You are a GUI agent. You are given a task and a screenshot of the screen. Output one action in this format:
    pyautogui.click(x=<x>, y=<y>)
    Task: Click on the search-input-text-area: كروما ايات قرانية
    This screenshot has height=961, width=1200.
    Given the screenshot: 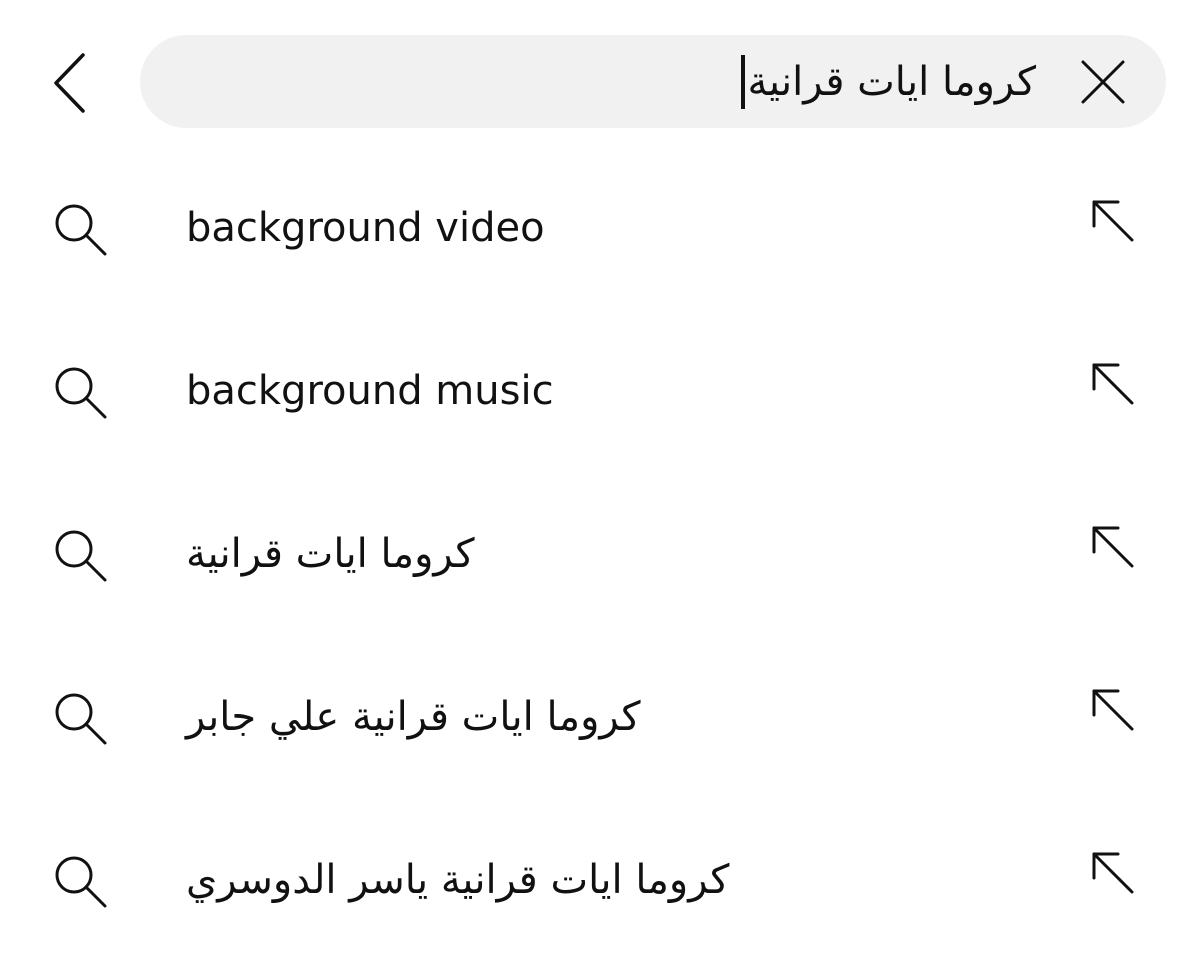 What is the action you would take?
    pyautogui.click(x=888, y=81)
    